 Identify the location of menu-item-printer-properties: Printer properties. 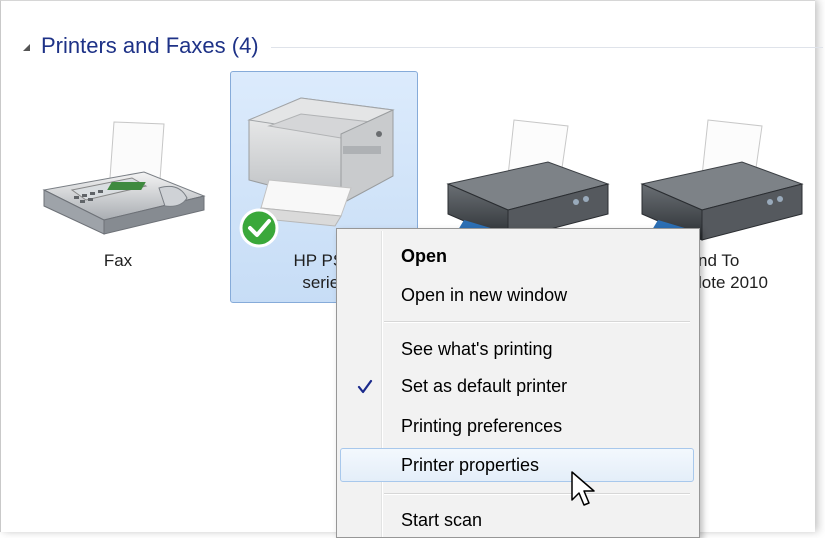
(517, 465).